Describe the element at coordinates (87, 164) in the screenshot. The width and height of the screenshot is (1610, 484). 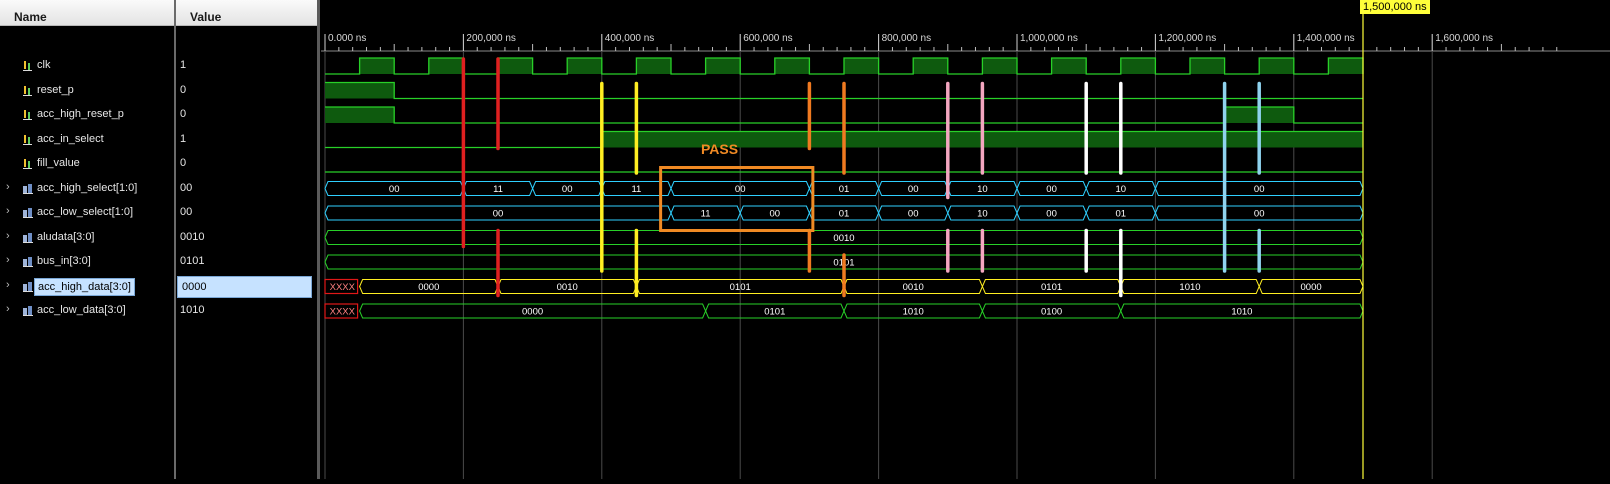
I see `signal-row: fill_value` at that location.